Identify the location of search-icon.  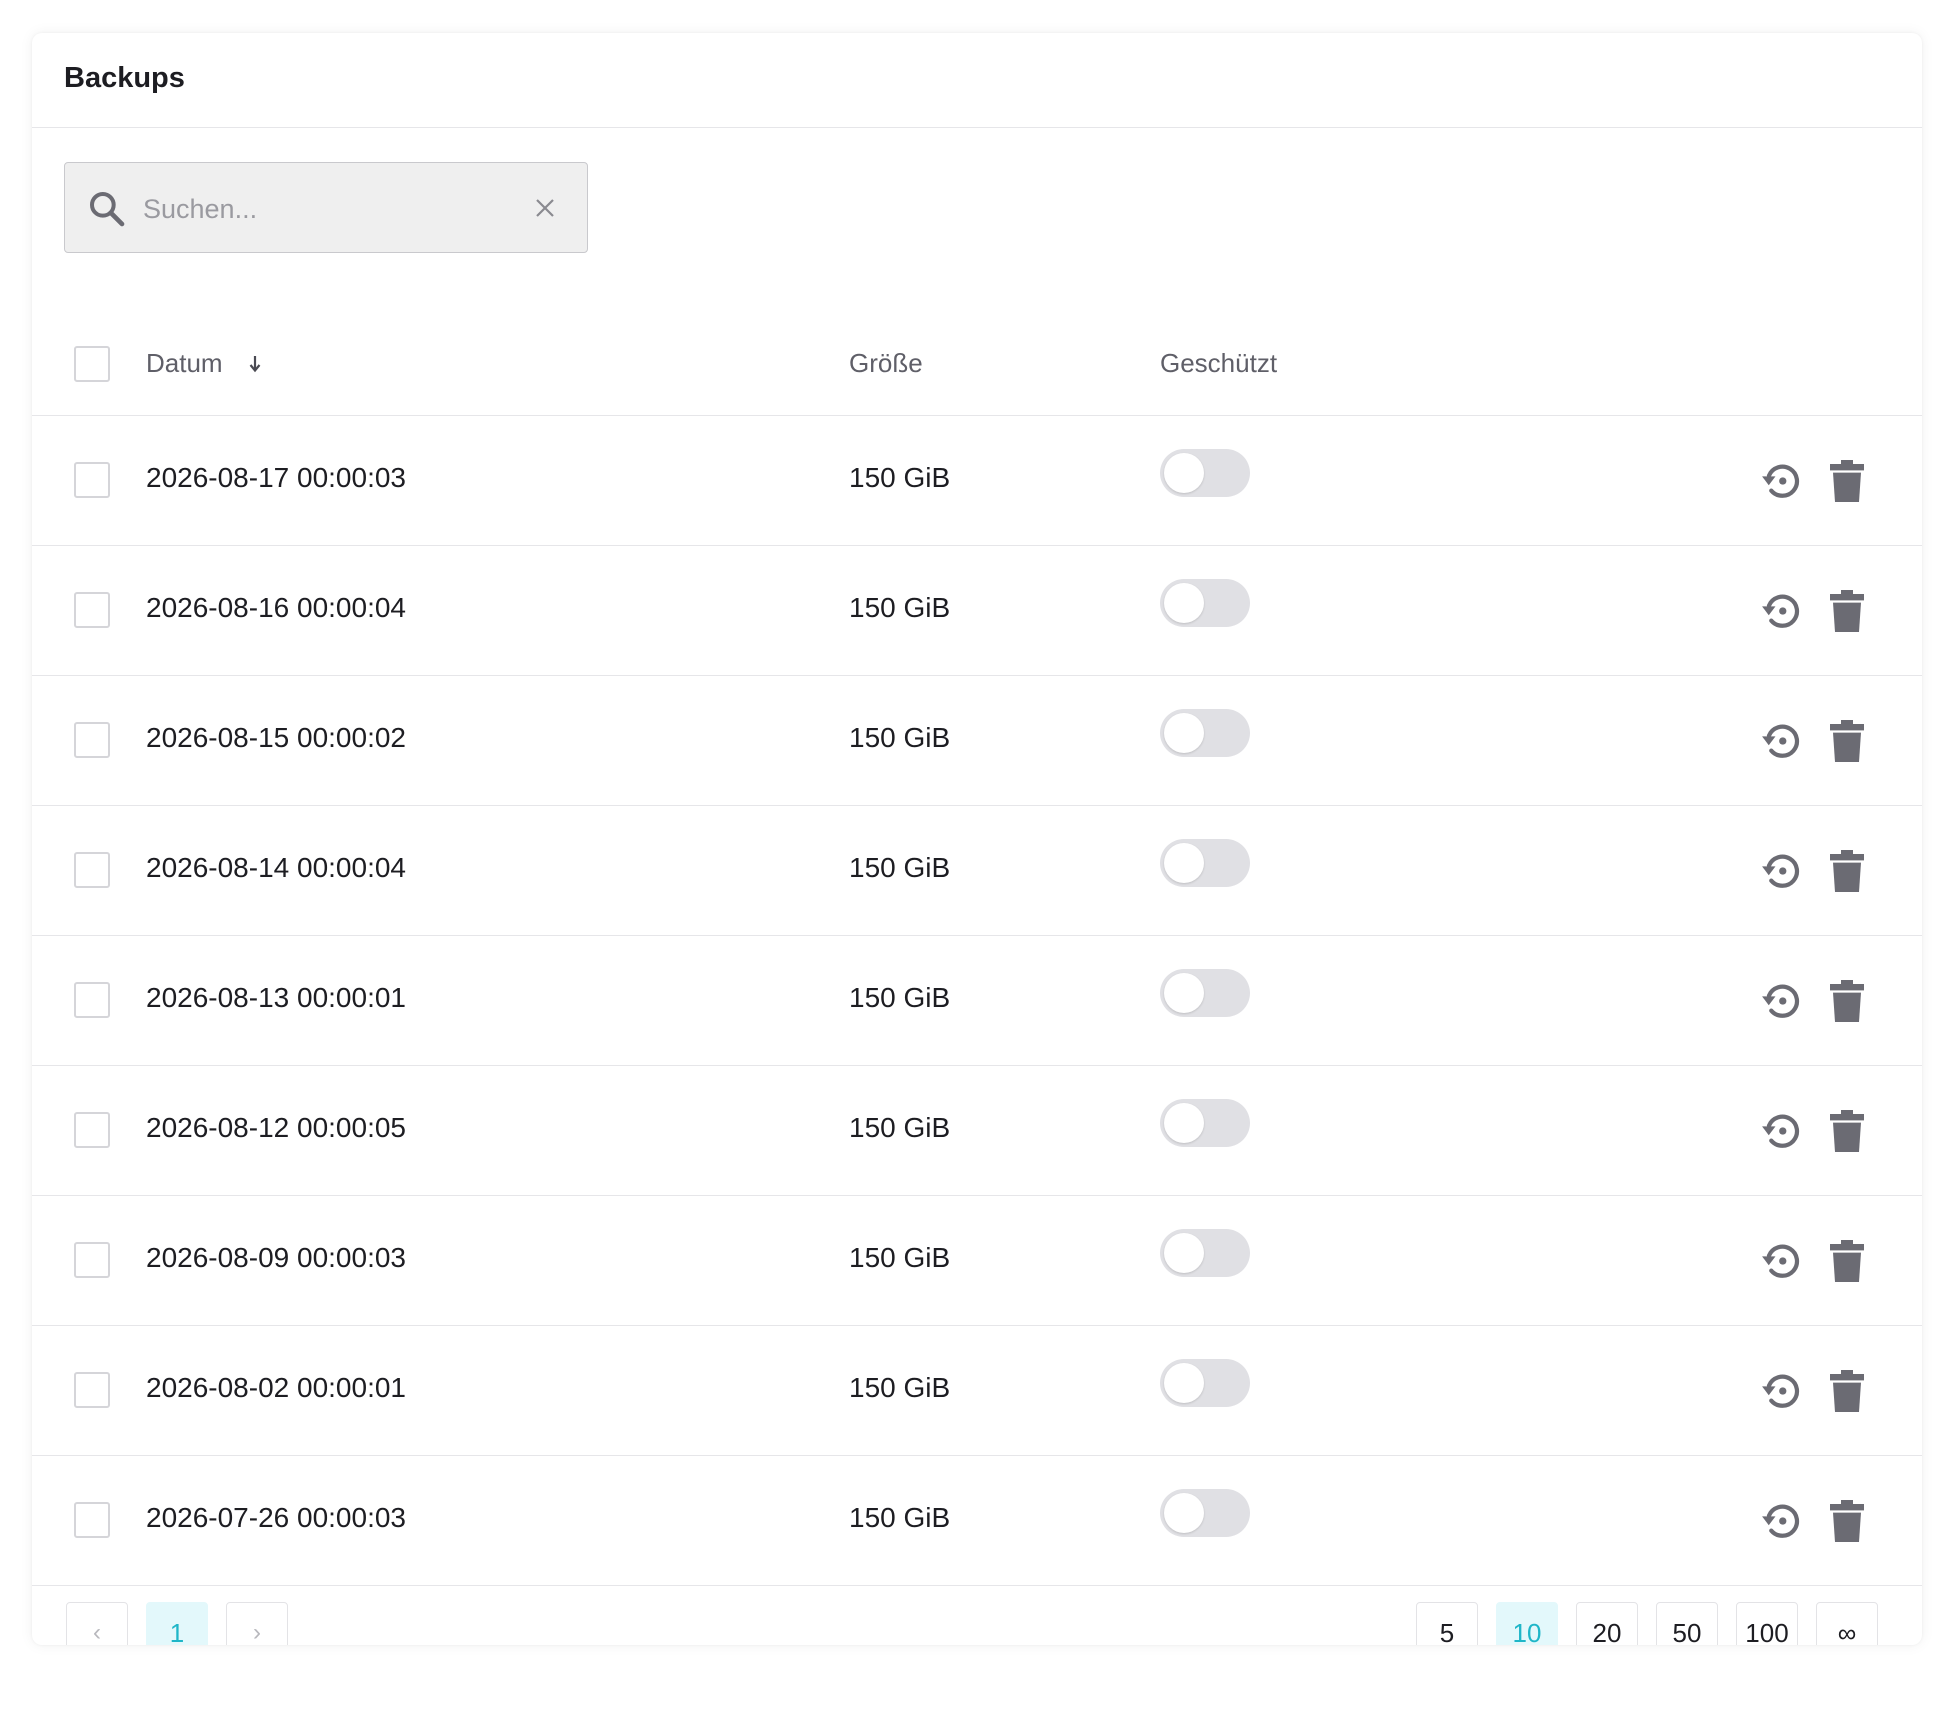
(107, 209).